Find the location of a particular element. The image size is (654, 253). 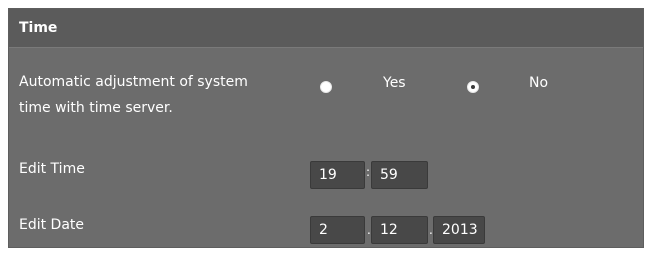

auto-adjust-label-line2: time with time server. is located at coordinates (96, 108).